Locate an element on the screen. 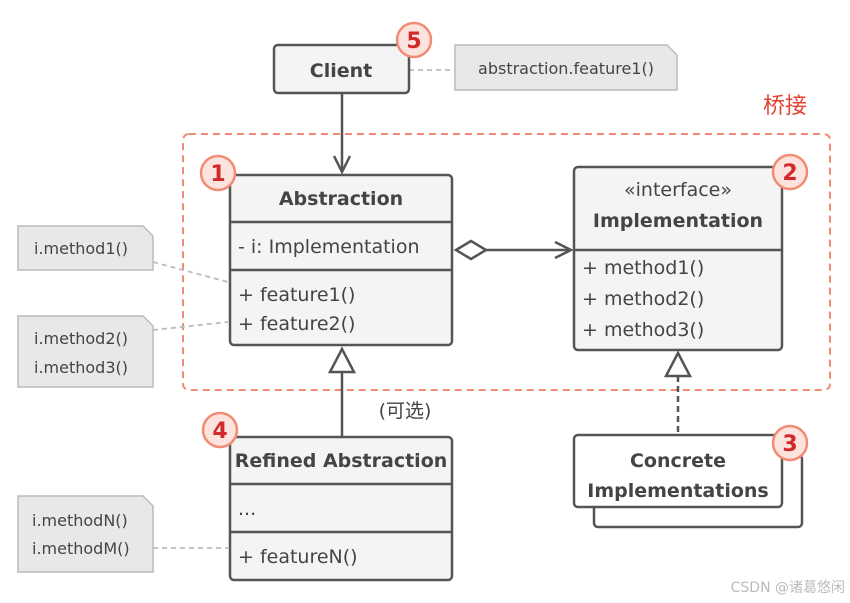 The width and height of the screenshot is (850, 603). abstraction-method: + feature1() is located at coordinates (296, 295).